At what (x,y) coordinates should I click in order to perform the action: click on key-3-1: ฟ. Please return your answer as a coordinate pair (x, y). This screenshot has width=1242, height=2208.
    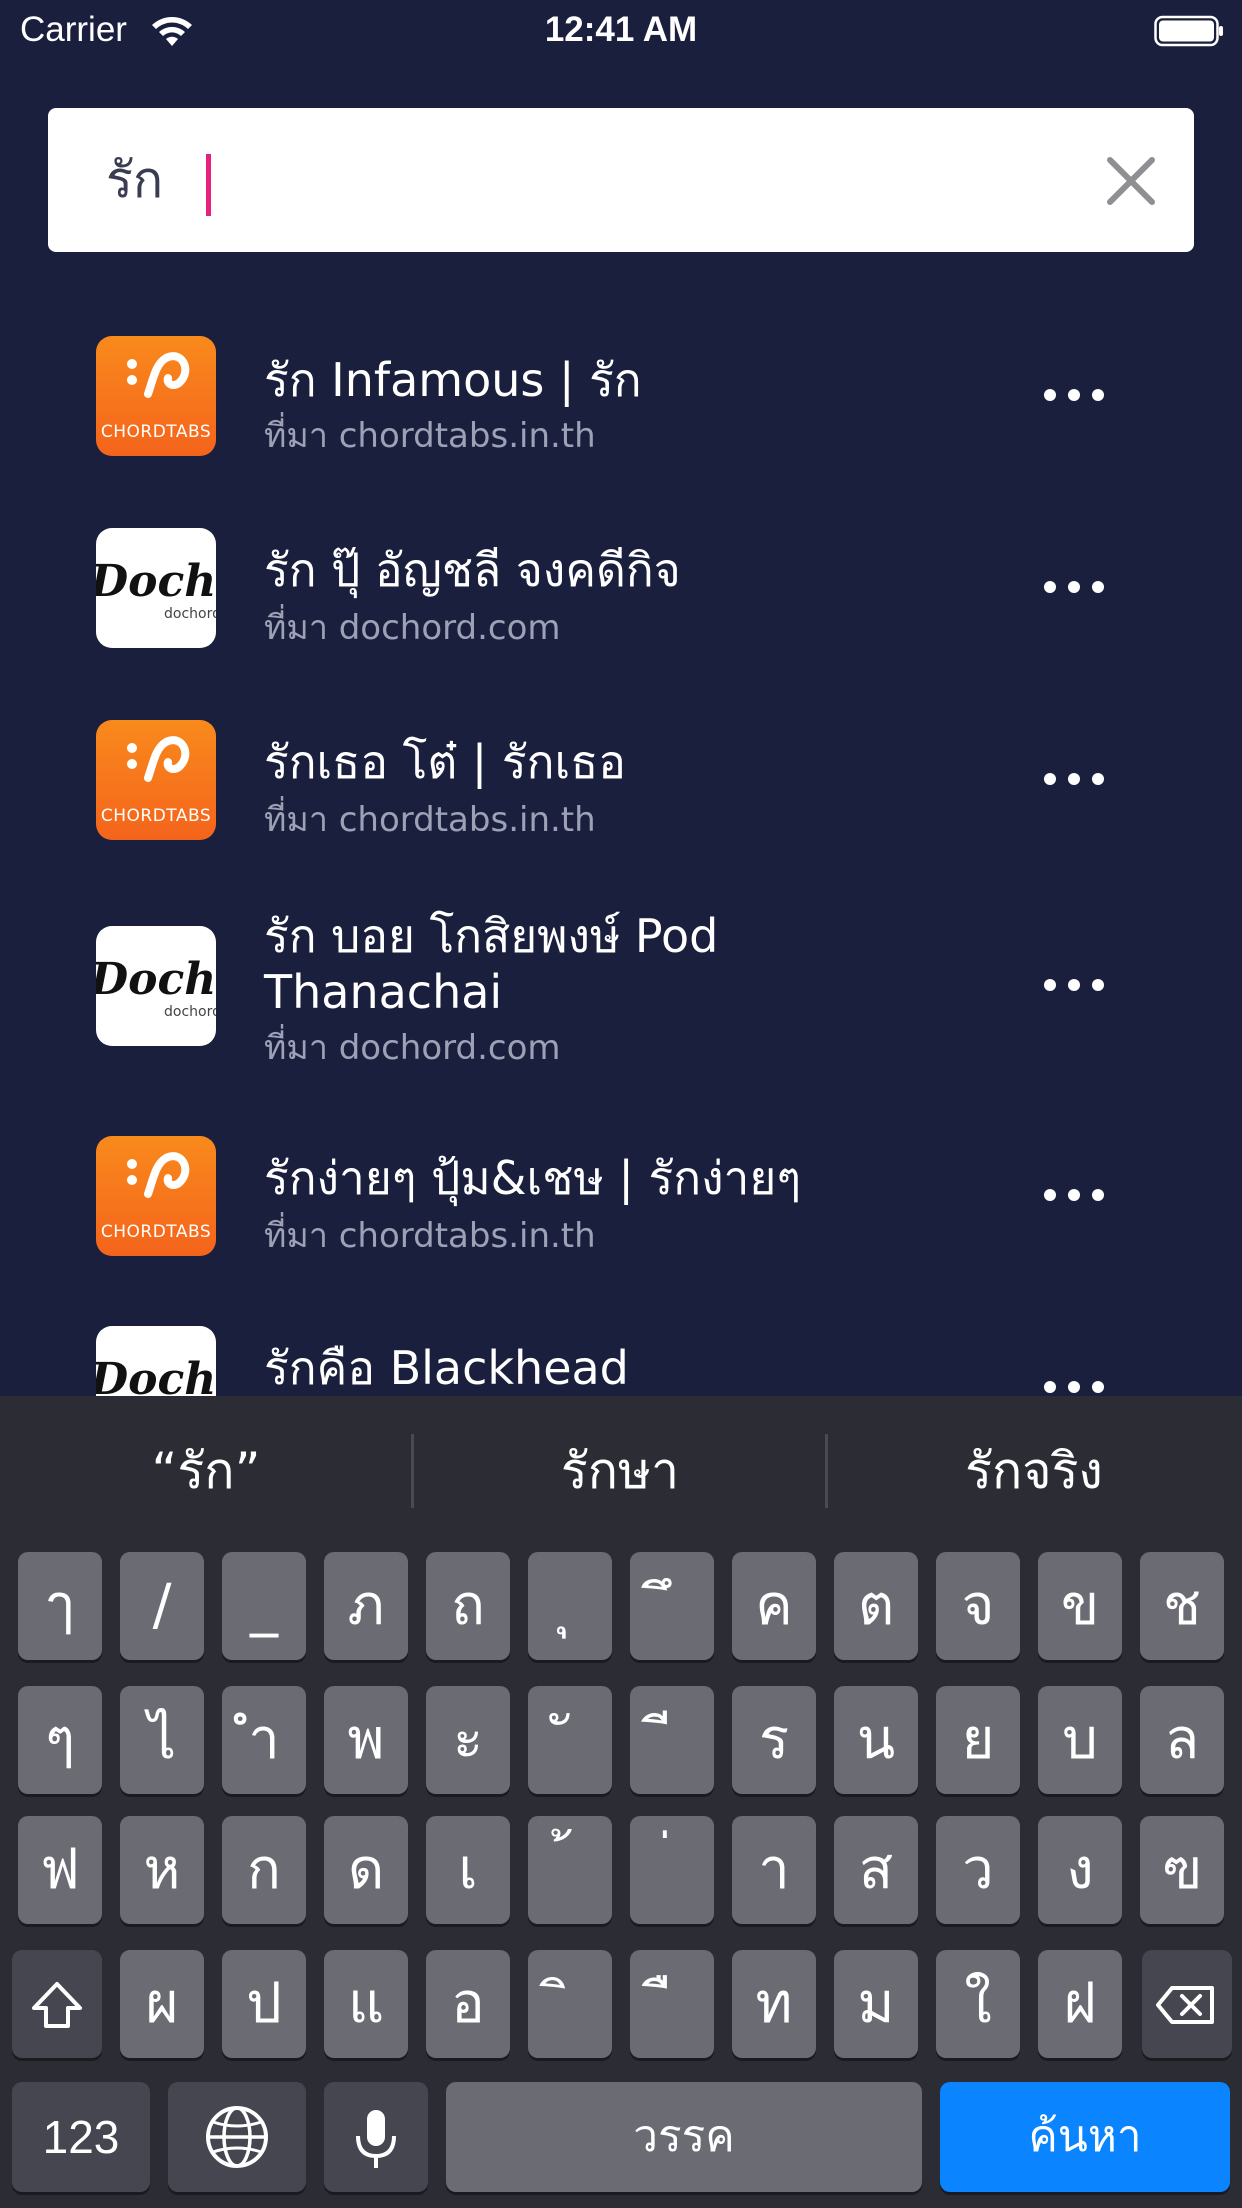
    Looking at the image, I should click on (60, 1870).